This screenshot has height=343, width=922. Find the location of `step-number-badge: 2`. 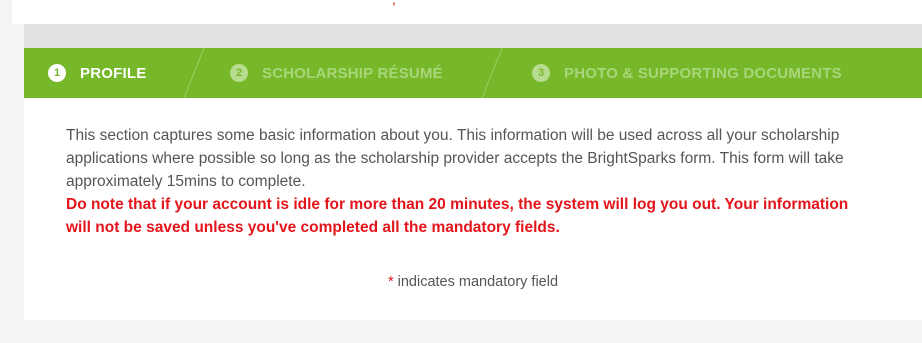

step-number-badge: 2 is located at coordinates (239, 73).